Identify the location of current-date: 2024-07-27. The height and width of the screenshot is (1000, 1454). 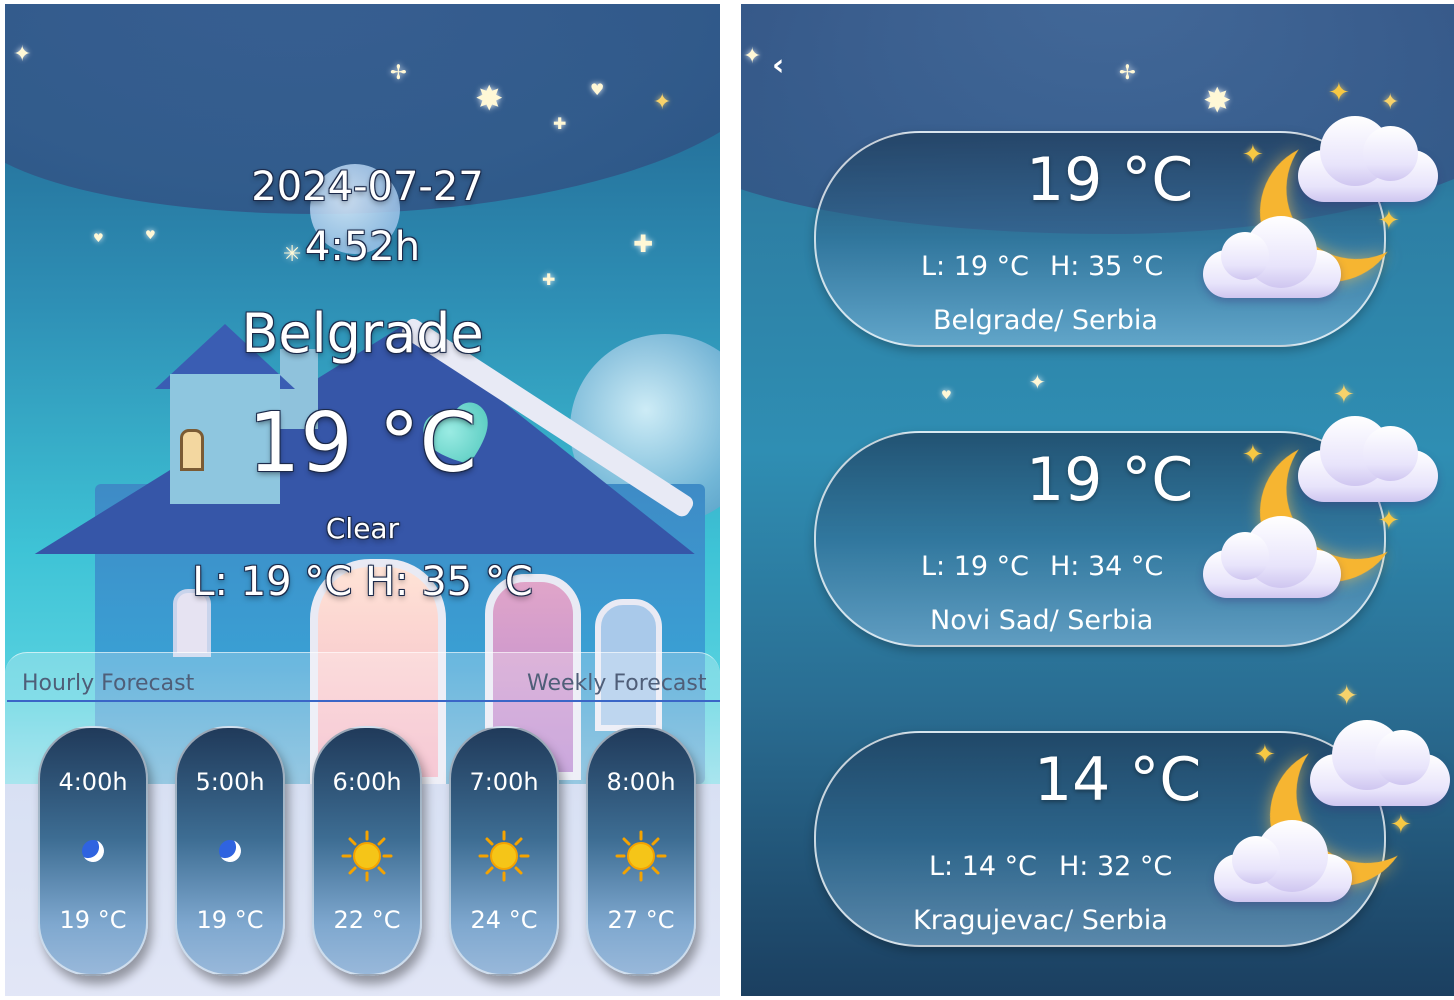
(367, 187).